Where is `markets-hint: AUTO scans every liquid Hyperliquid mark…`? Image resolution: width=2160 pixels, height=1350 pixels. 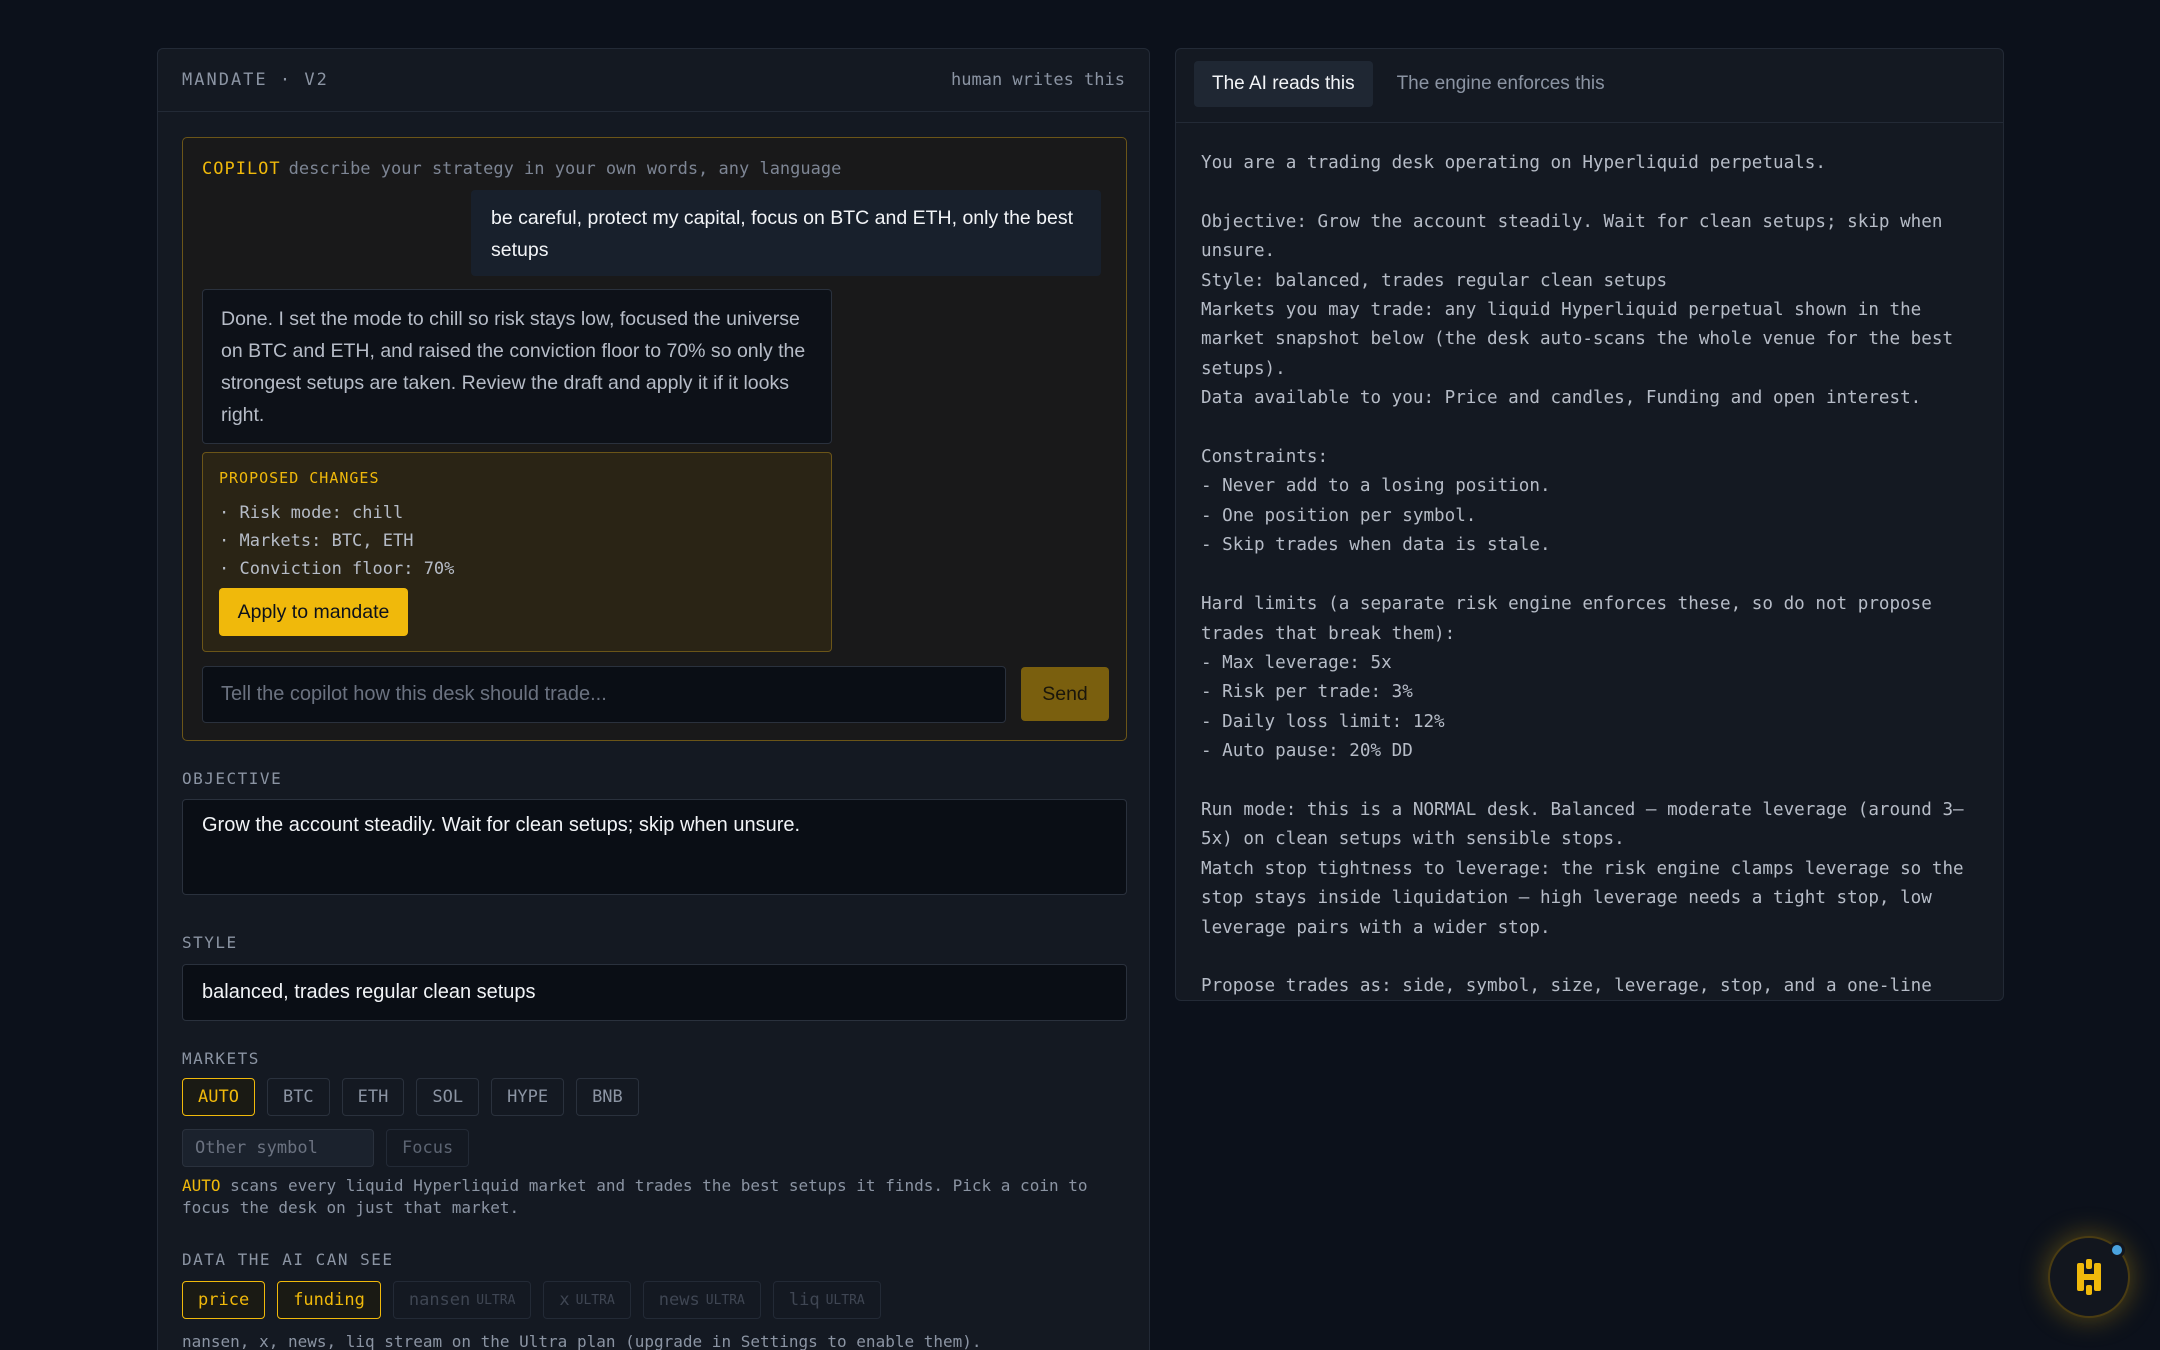 markets-hint: AUTO scans every liquid Hyperliquid mark… is located at coordinates (657, 1197).